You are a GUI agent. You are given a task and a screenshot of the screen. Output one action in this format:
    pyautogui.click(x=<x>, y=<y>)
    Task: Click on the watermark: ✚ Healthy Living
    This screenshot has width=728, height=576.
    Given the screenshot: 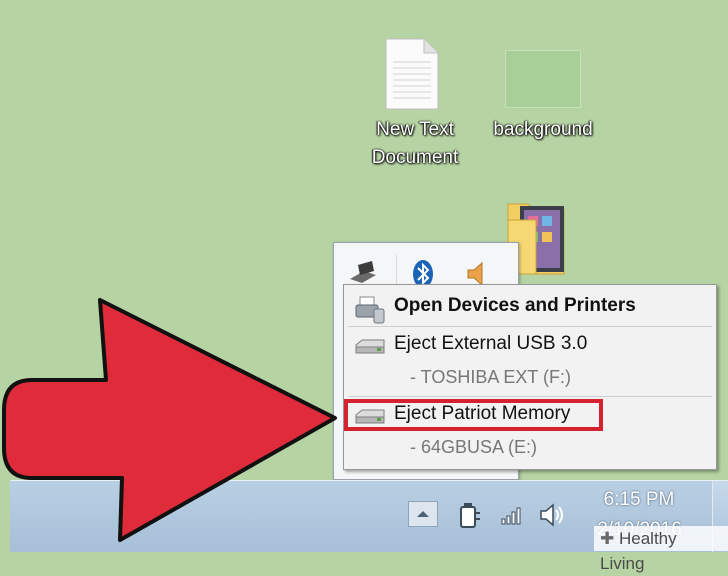 What is the action you would take?
    pyautogui.click(x=661, y=549)
    